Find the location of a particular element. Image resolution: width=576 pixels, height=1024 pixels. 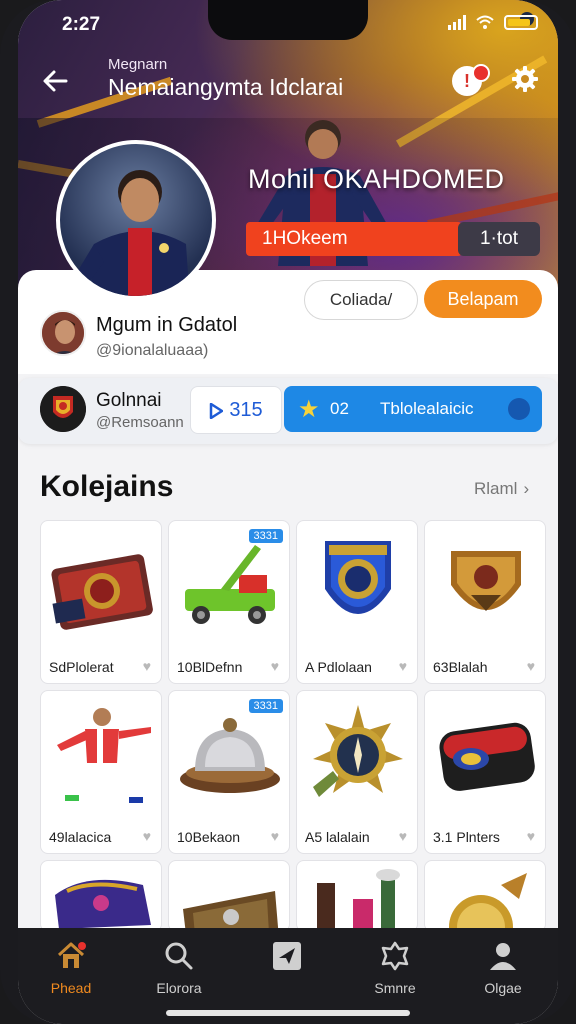

nav-explore: Elorora is located at coordinates (179, 968).